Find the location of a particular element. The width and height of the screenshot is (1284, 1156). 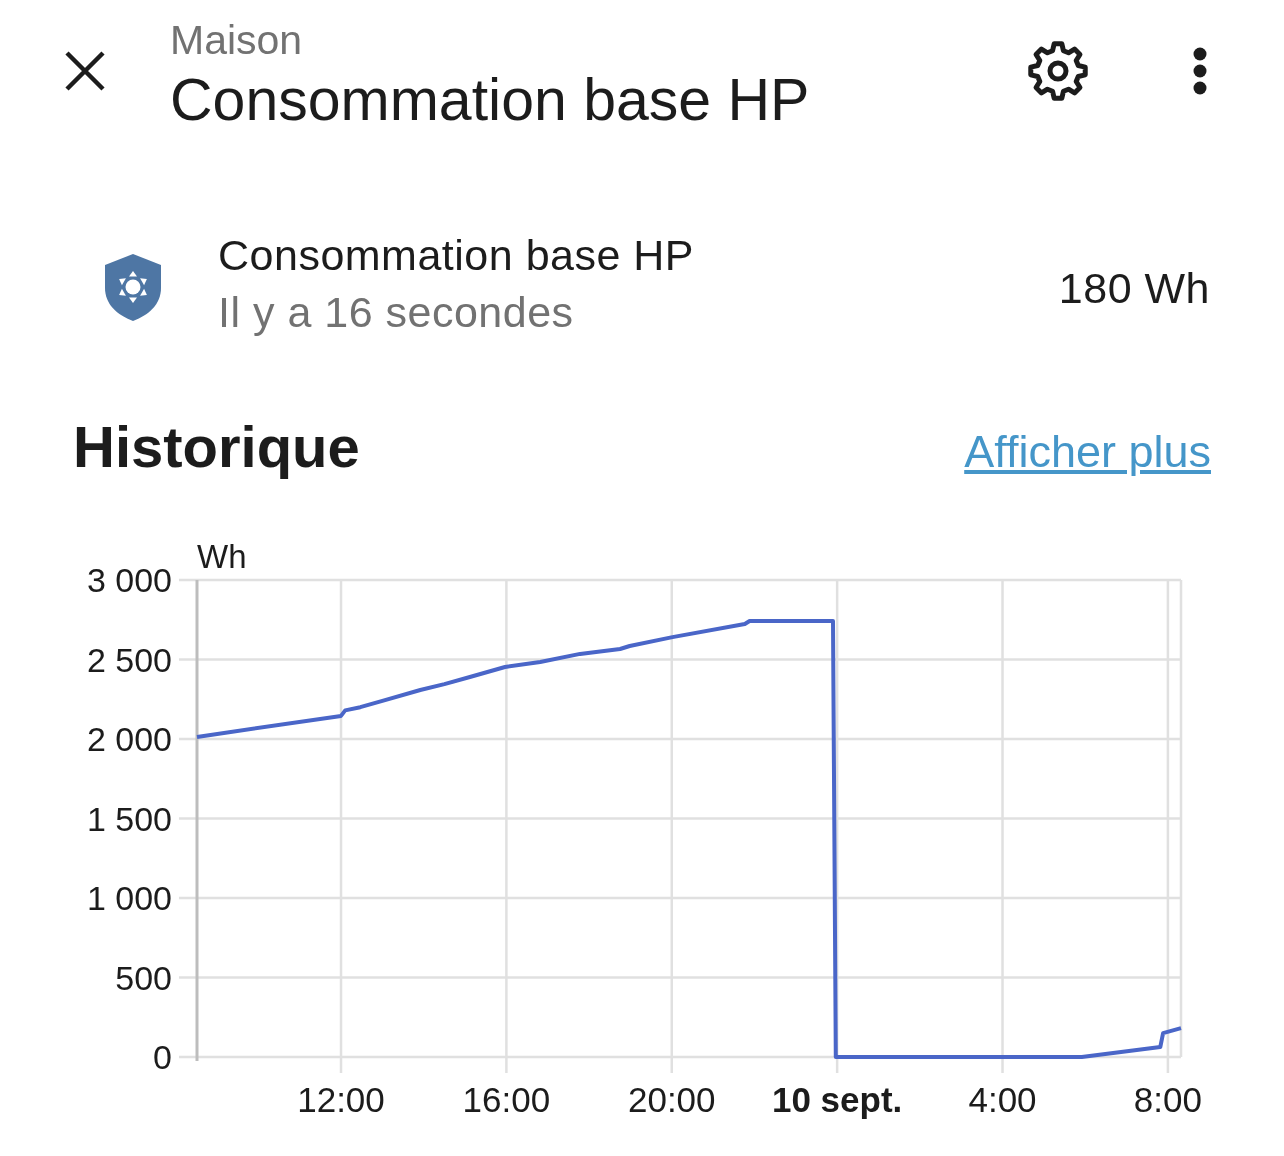

settings-icon is located at coordinates (1058, 71).